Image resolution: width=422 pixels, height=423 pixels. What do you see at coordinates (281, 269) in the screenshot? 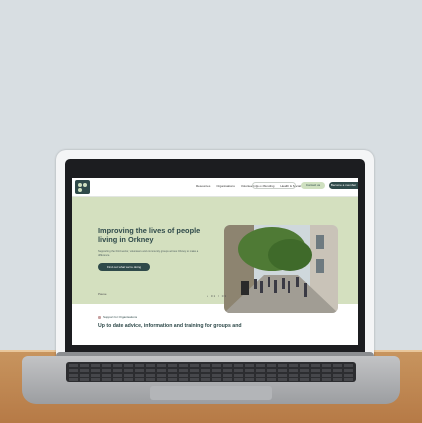
I see `hero-street-photo` at bounding box center [281, 269].